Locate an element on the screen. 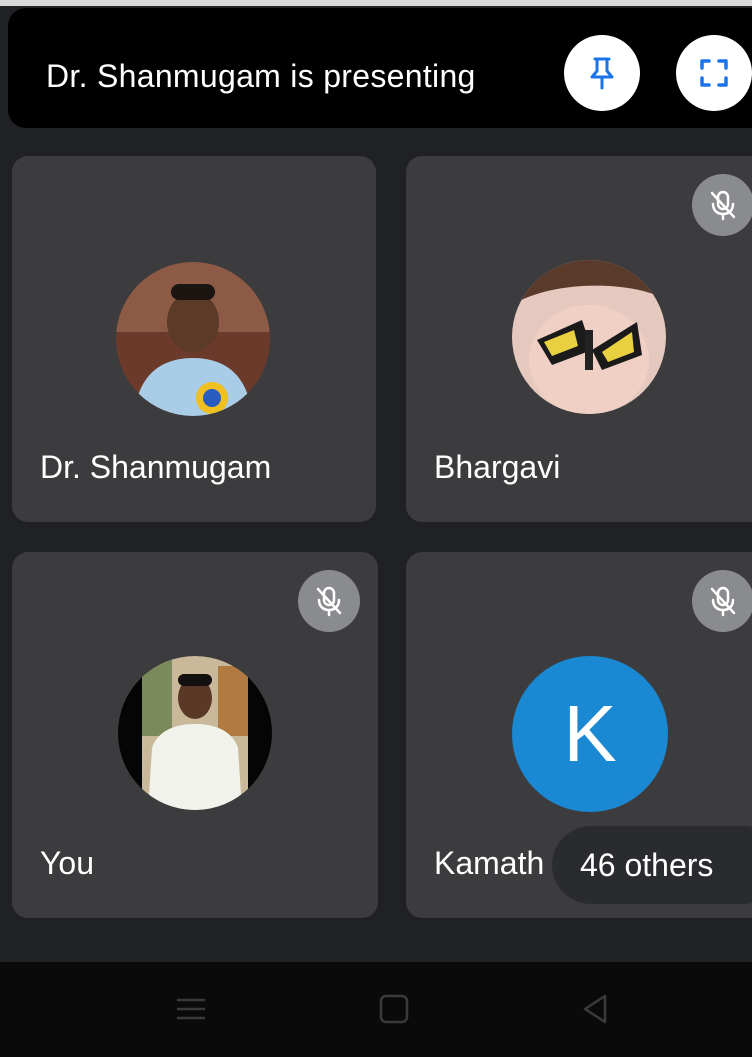 This screenshot has height=1057, width=752. home-button is located at coordinates (394, 1009).